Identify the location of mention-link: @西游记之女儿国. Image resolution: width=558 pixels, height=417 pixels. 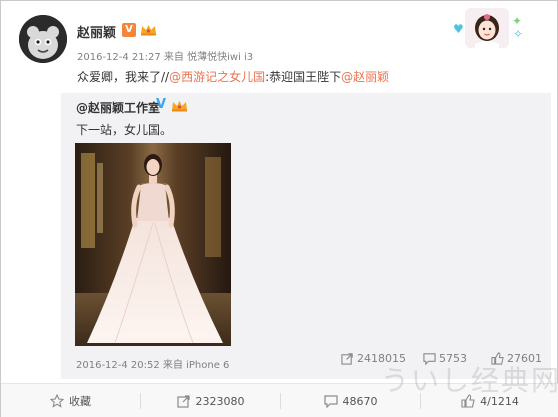
(217, 77).